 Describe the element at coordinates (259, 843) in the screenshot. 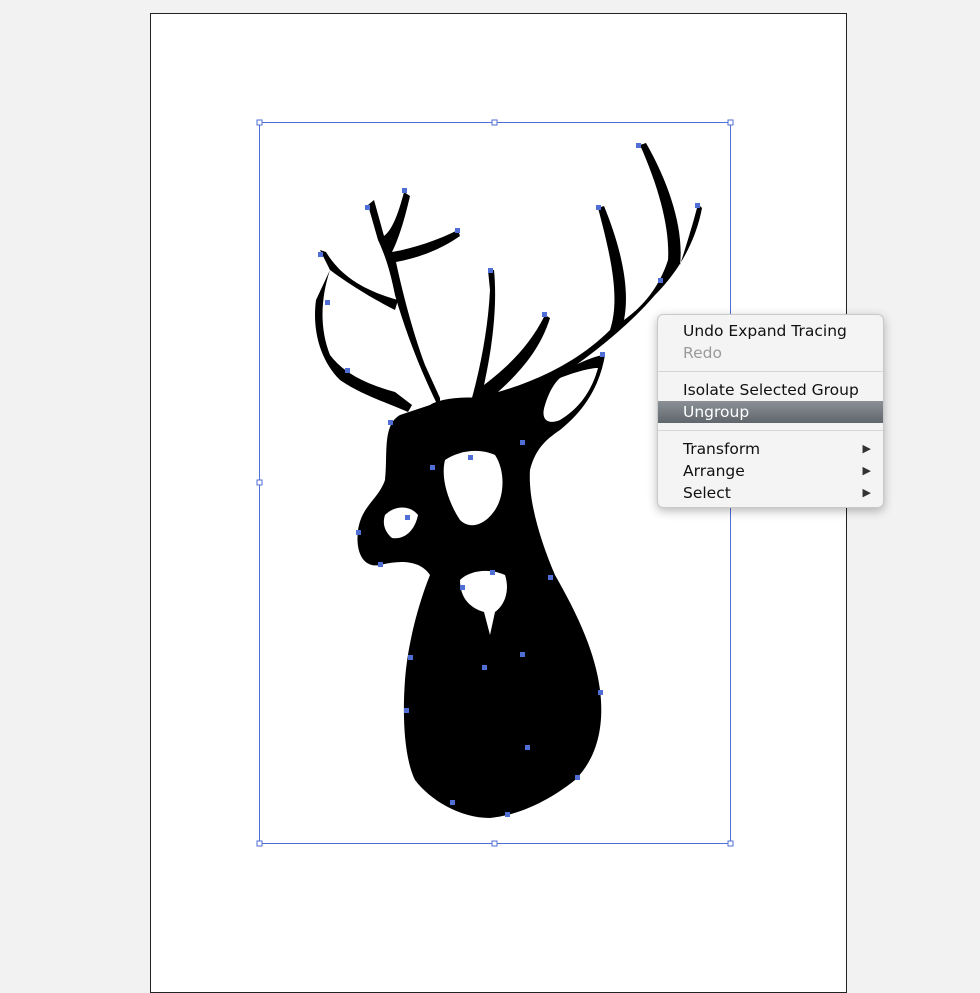

I see `handle-bottom-left` at that location.